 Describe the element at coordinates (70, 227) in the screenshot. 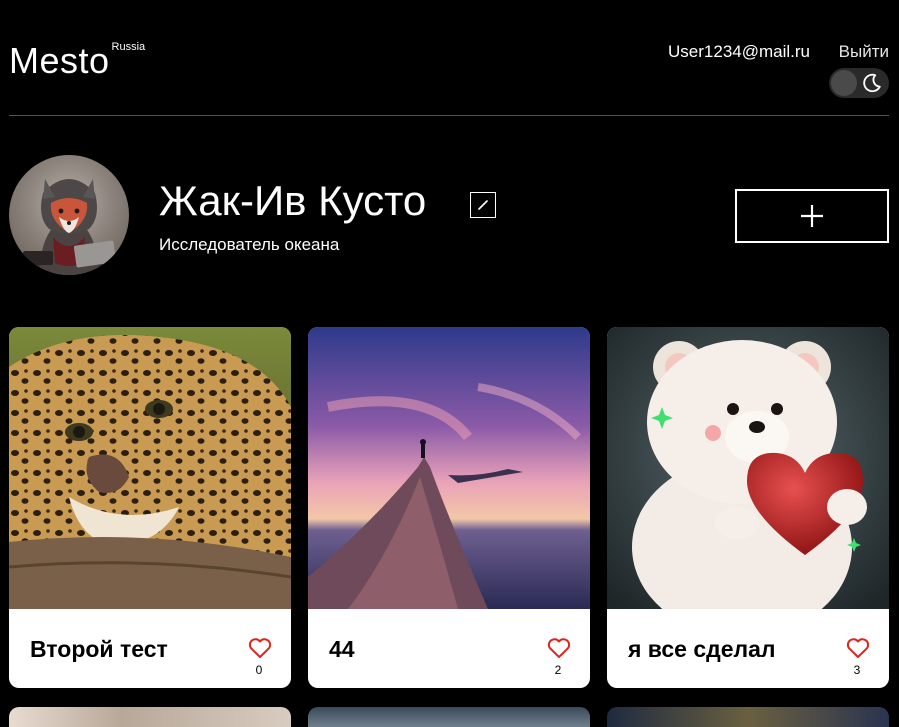

I see `avatar-illustration` at that location.